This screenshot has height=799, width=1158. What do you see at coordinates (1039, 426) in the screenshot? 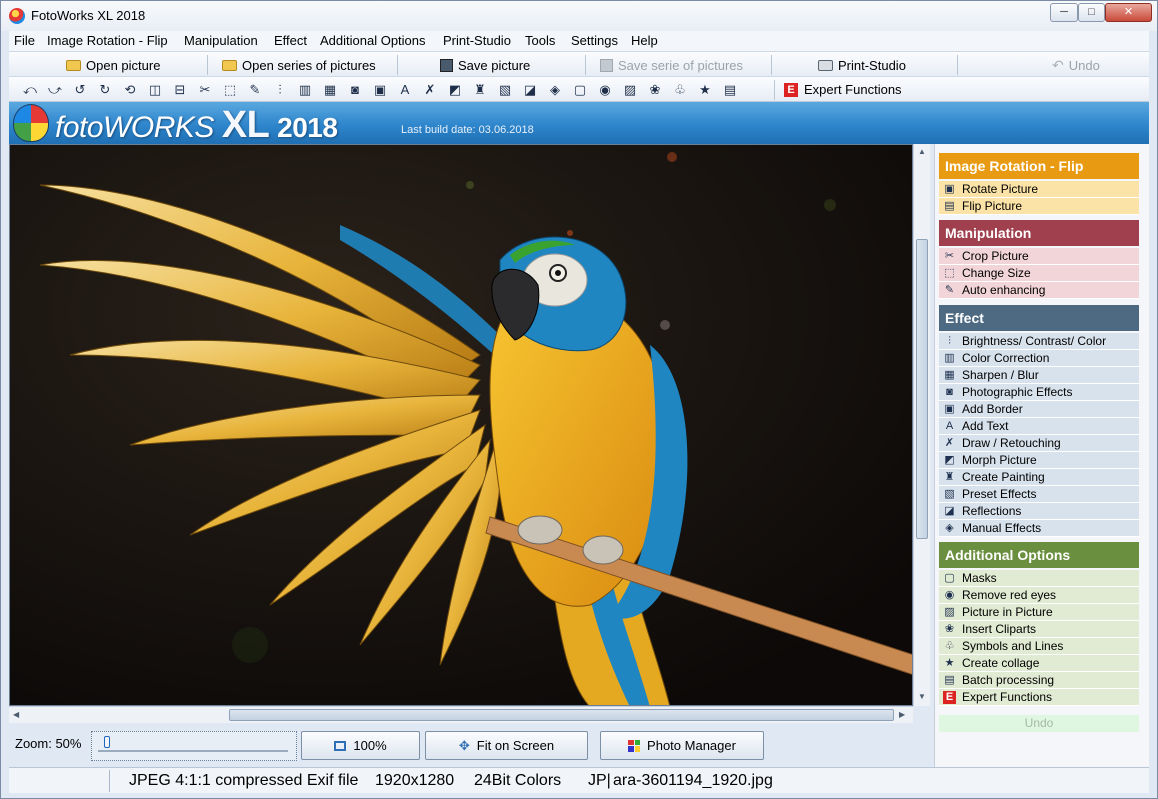
I see `panel-item: A Add Text` at bounding box center [1039, 426].